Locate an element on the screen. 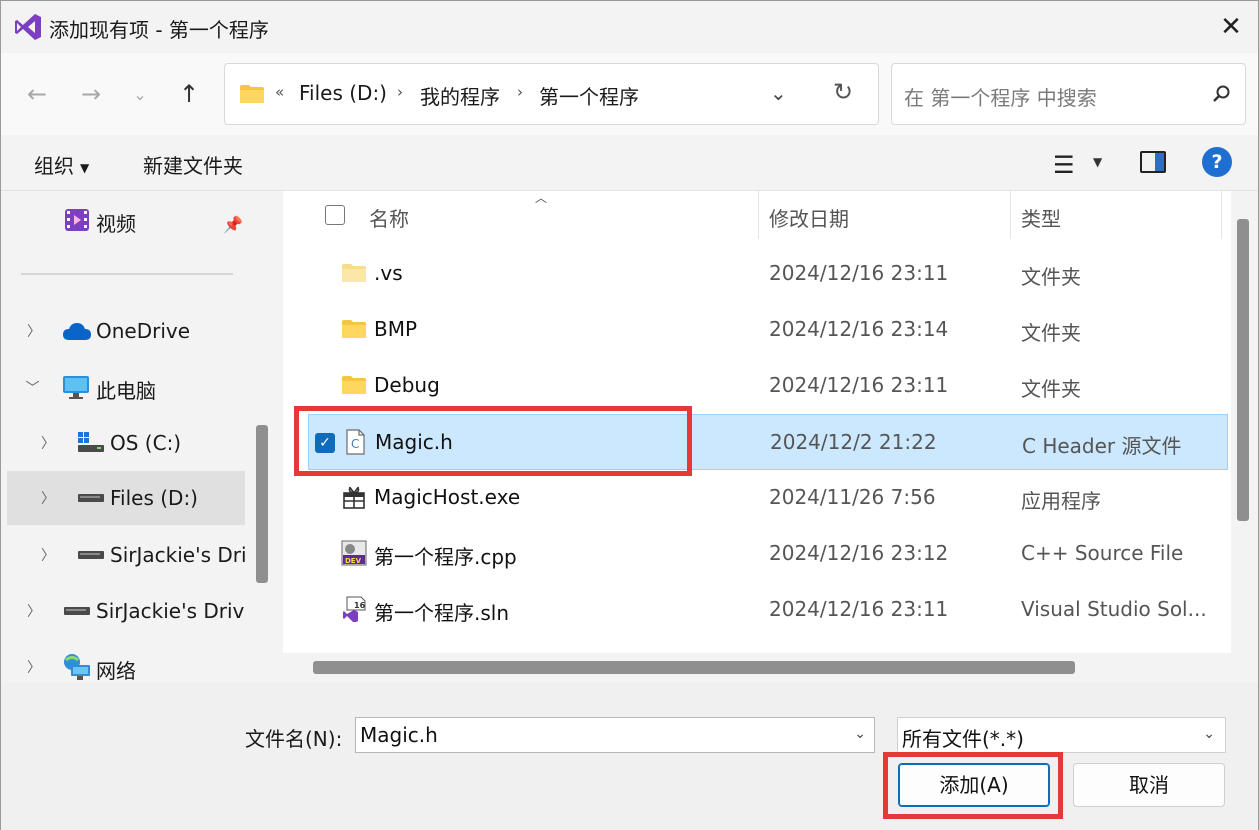 The height and width of the screenshot is (830, 1259). file-name: Debug is located at coordinates (407, 385).